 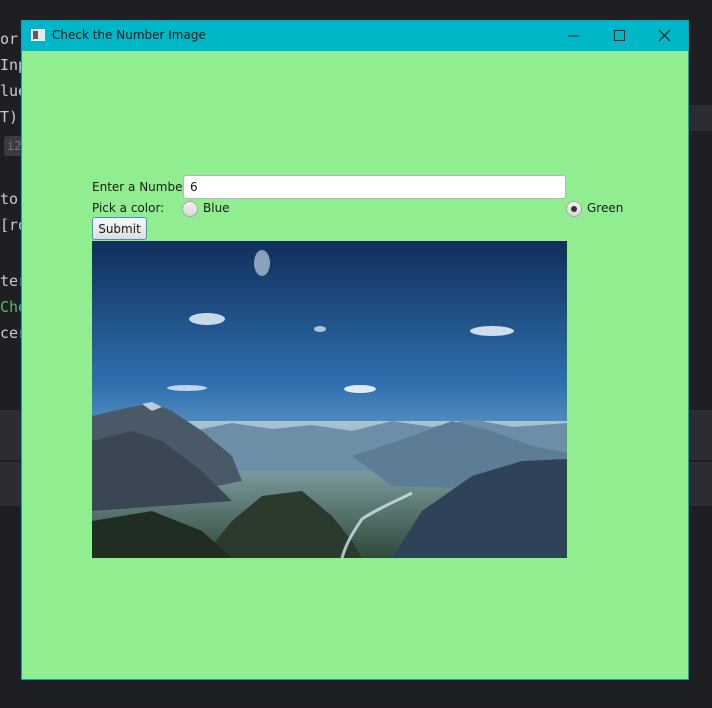 I want to click on submit-button: Submit, so click(x=119, y=228).